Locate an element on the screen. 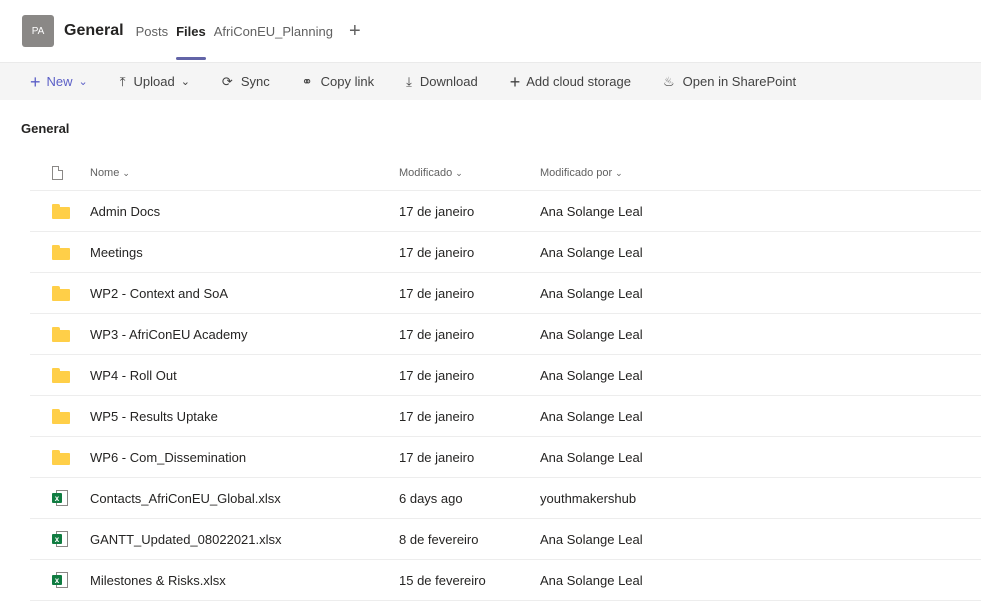 The width and height of the screenshot is (981, 615). sharepoint-icon: ♨ is located at coordinates (669, 81).